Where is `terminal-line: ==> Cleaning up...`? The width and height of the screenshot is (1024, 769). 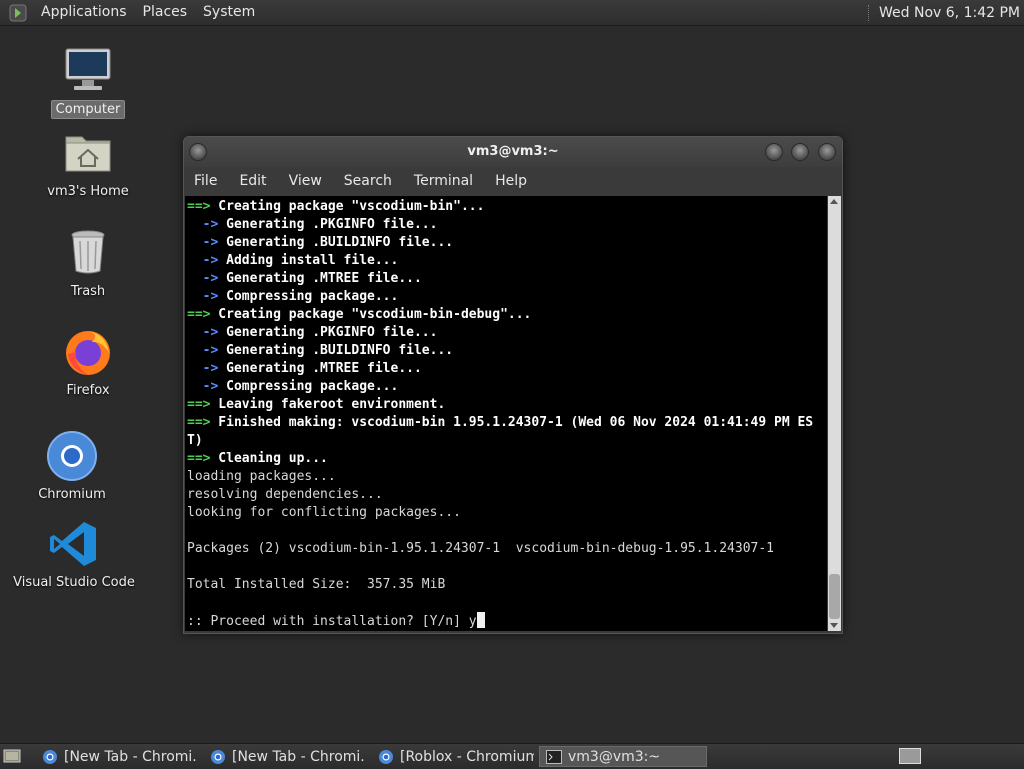
terminal-line: ==> Cleaning up... is located at coordinates (507, 459).